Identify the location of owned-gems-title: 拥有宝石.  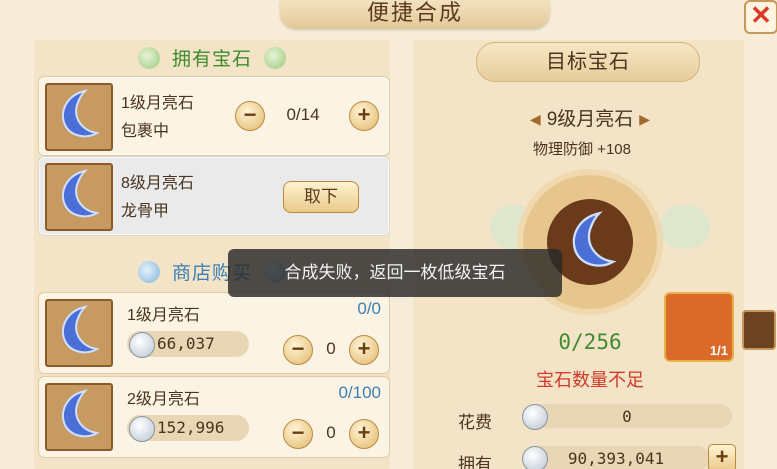
(211, 59).